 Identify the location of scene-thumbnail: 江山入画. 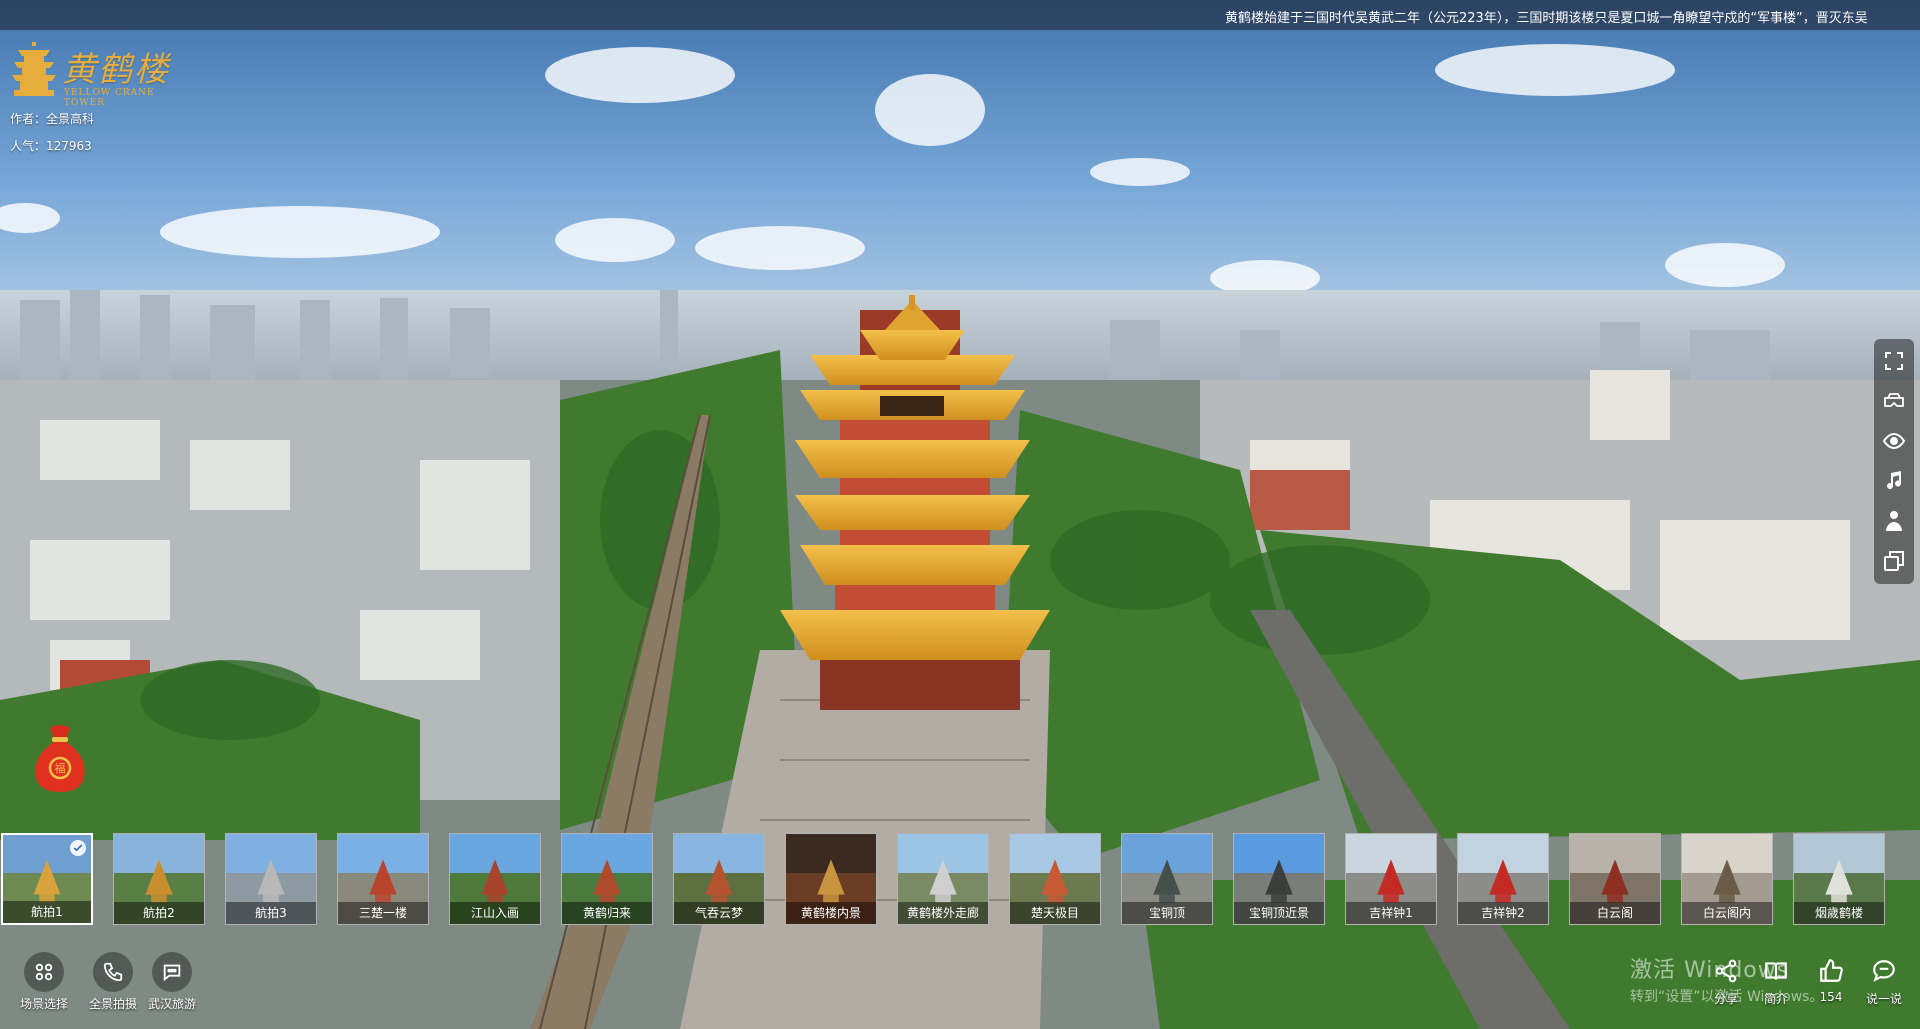
(495, 879).